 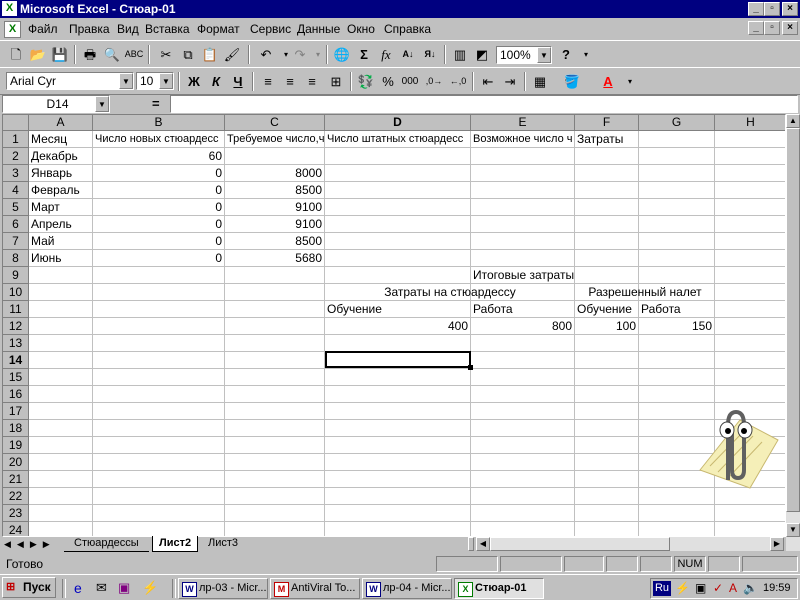 I want to click on cell-d22, so click(x=398, y=496).